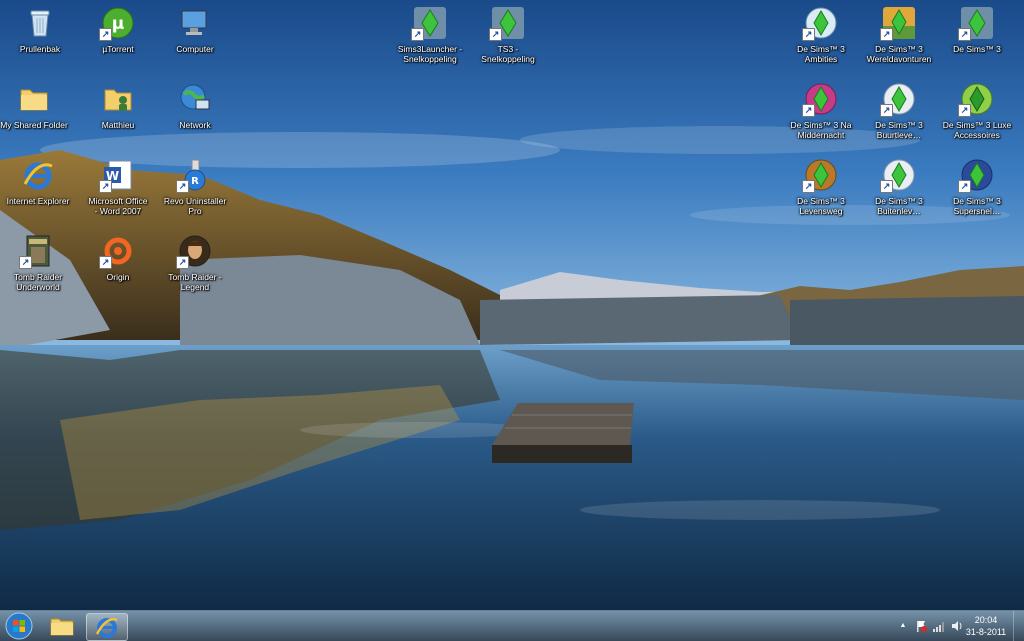 The height and width of the screenshot is (641, 1024). Describe the element at coordinates (117, 175) in the screenshot. I see `word-icon: W ↗` at that location.